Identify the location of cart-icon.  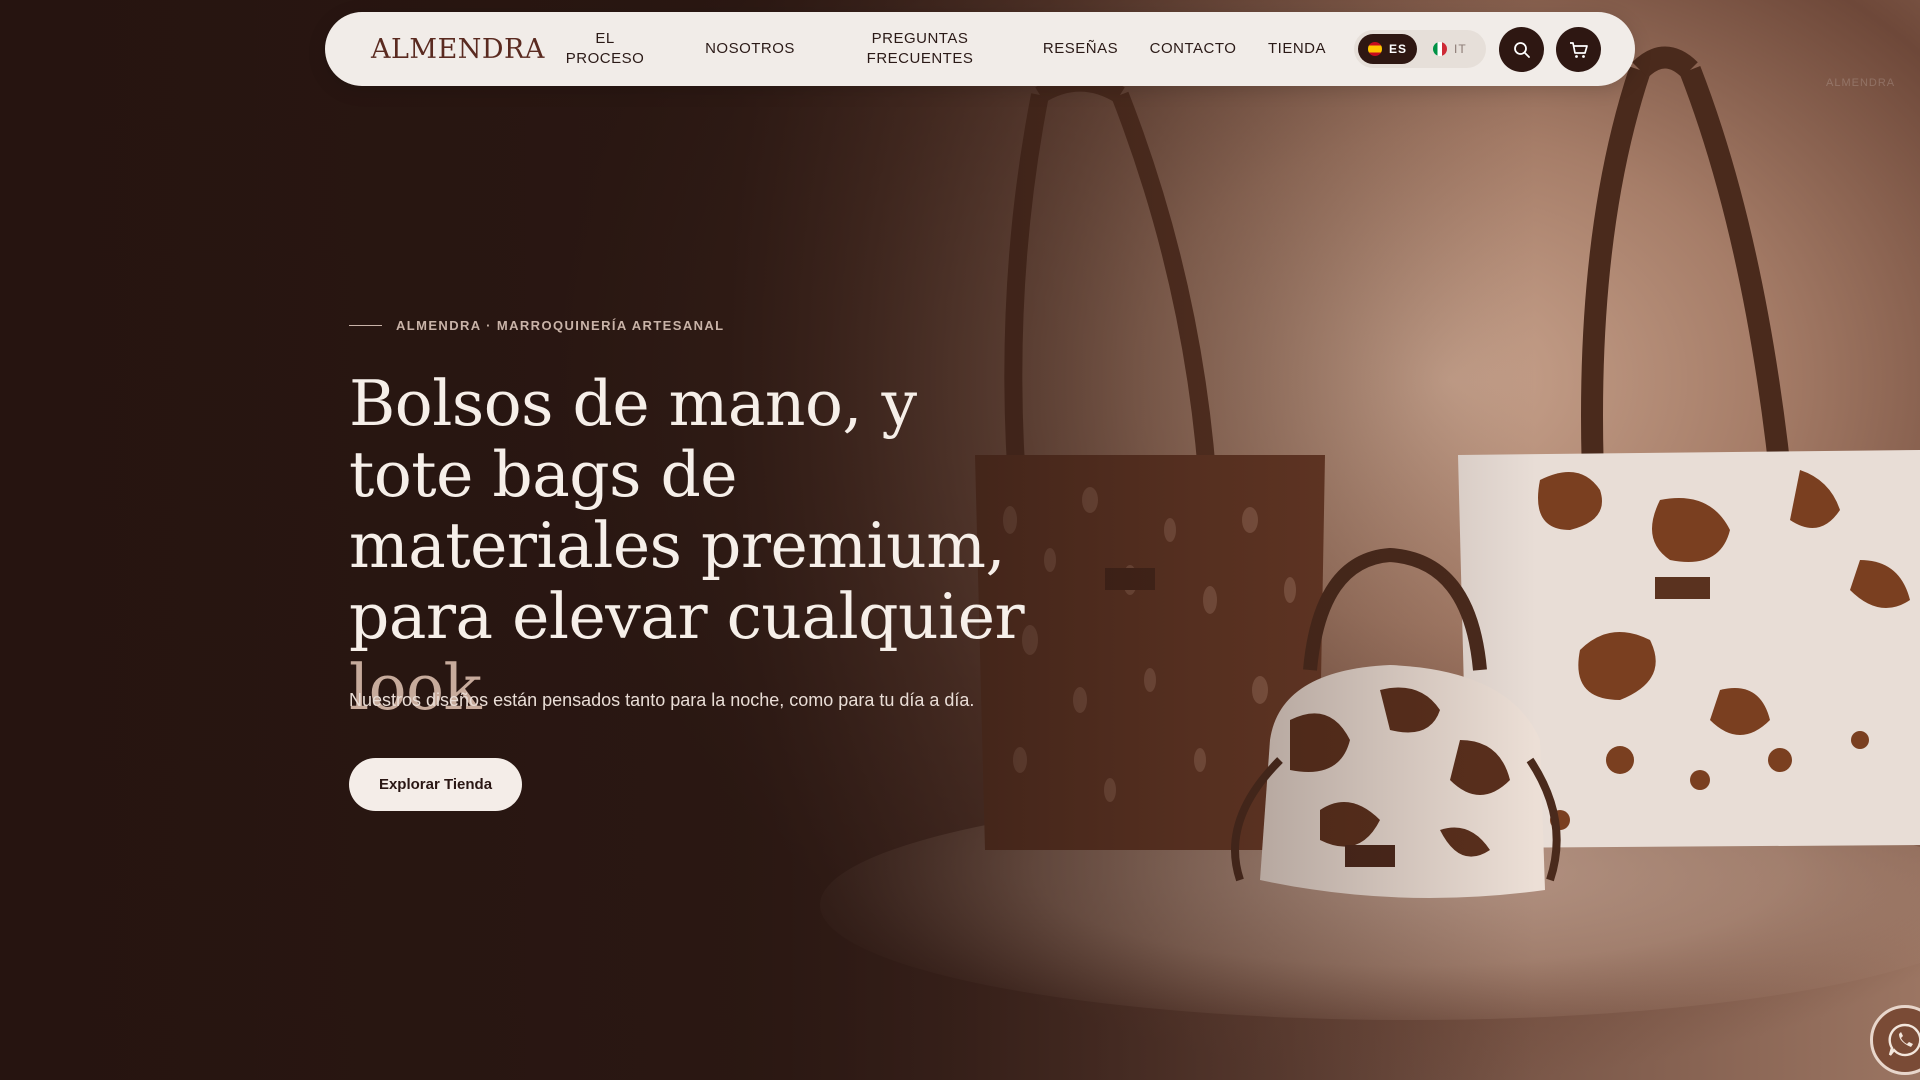
(1578, 49).